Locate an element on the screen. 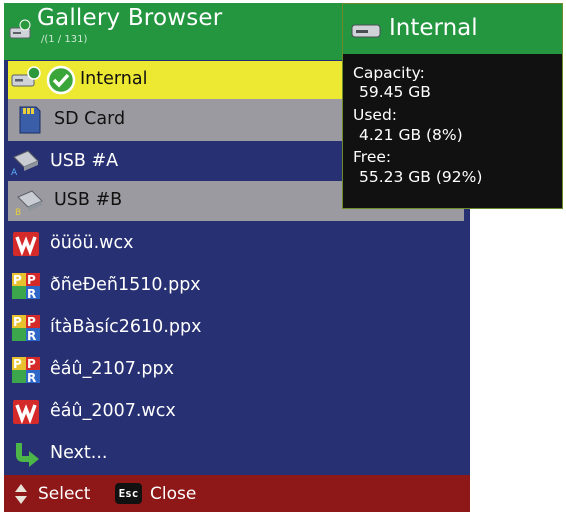  used-value: 4.21 GB (8%) is located at coordinates (411, 135).